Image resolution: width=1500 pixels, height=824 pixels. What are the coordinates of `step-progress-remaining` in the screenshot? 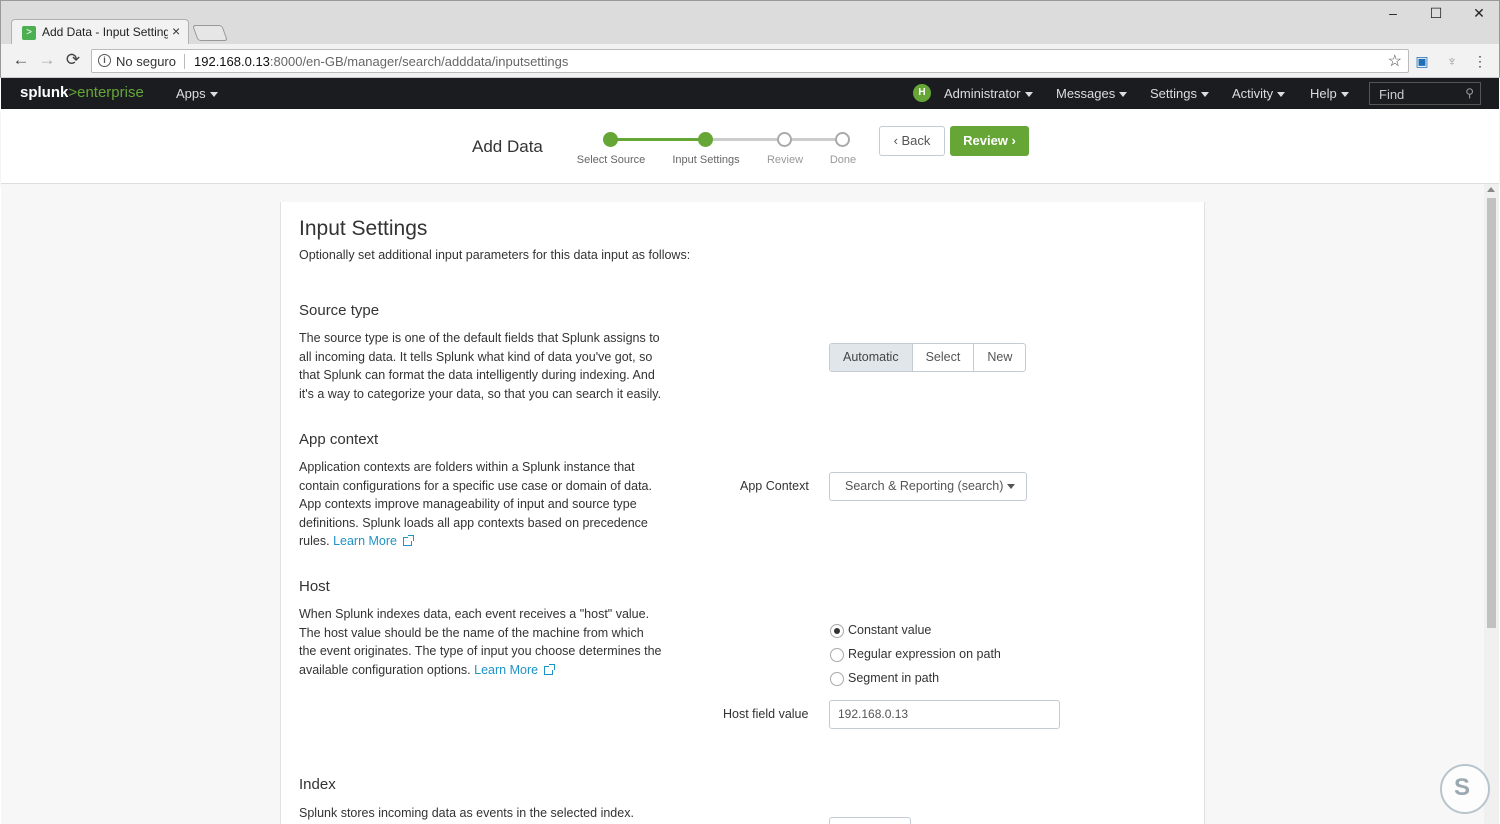 It's located at (774, 139).